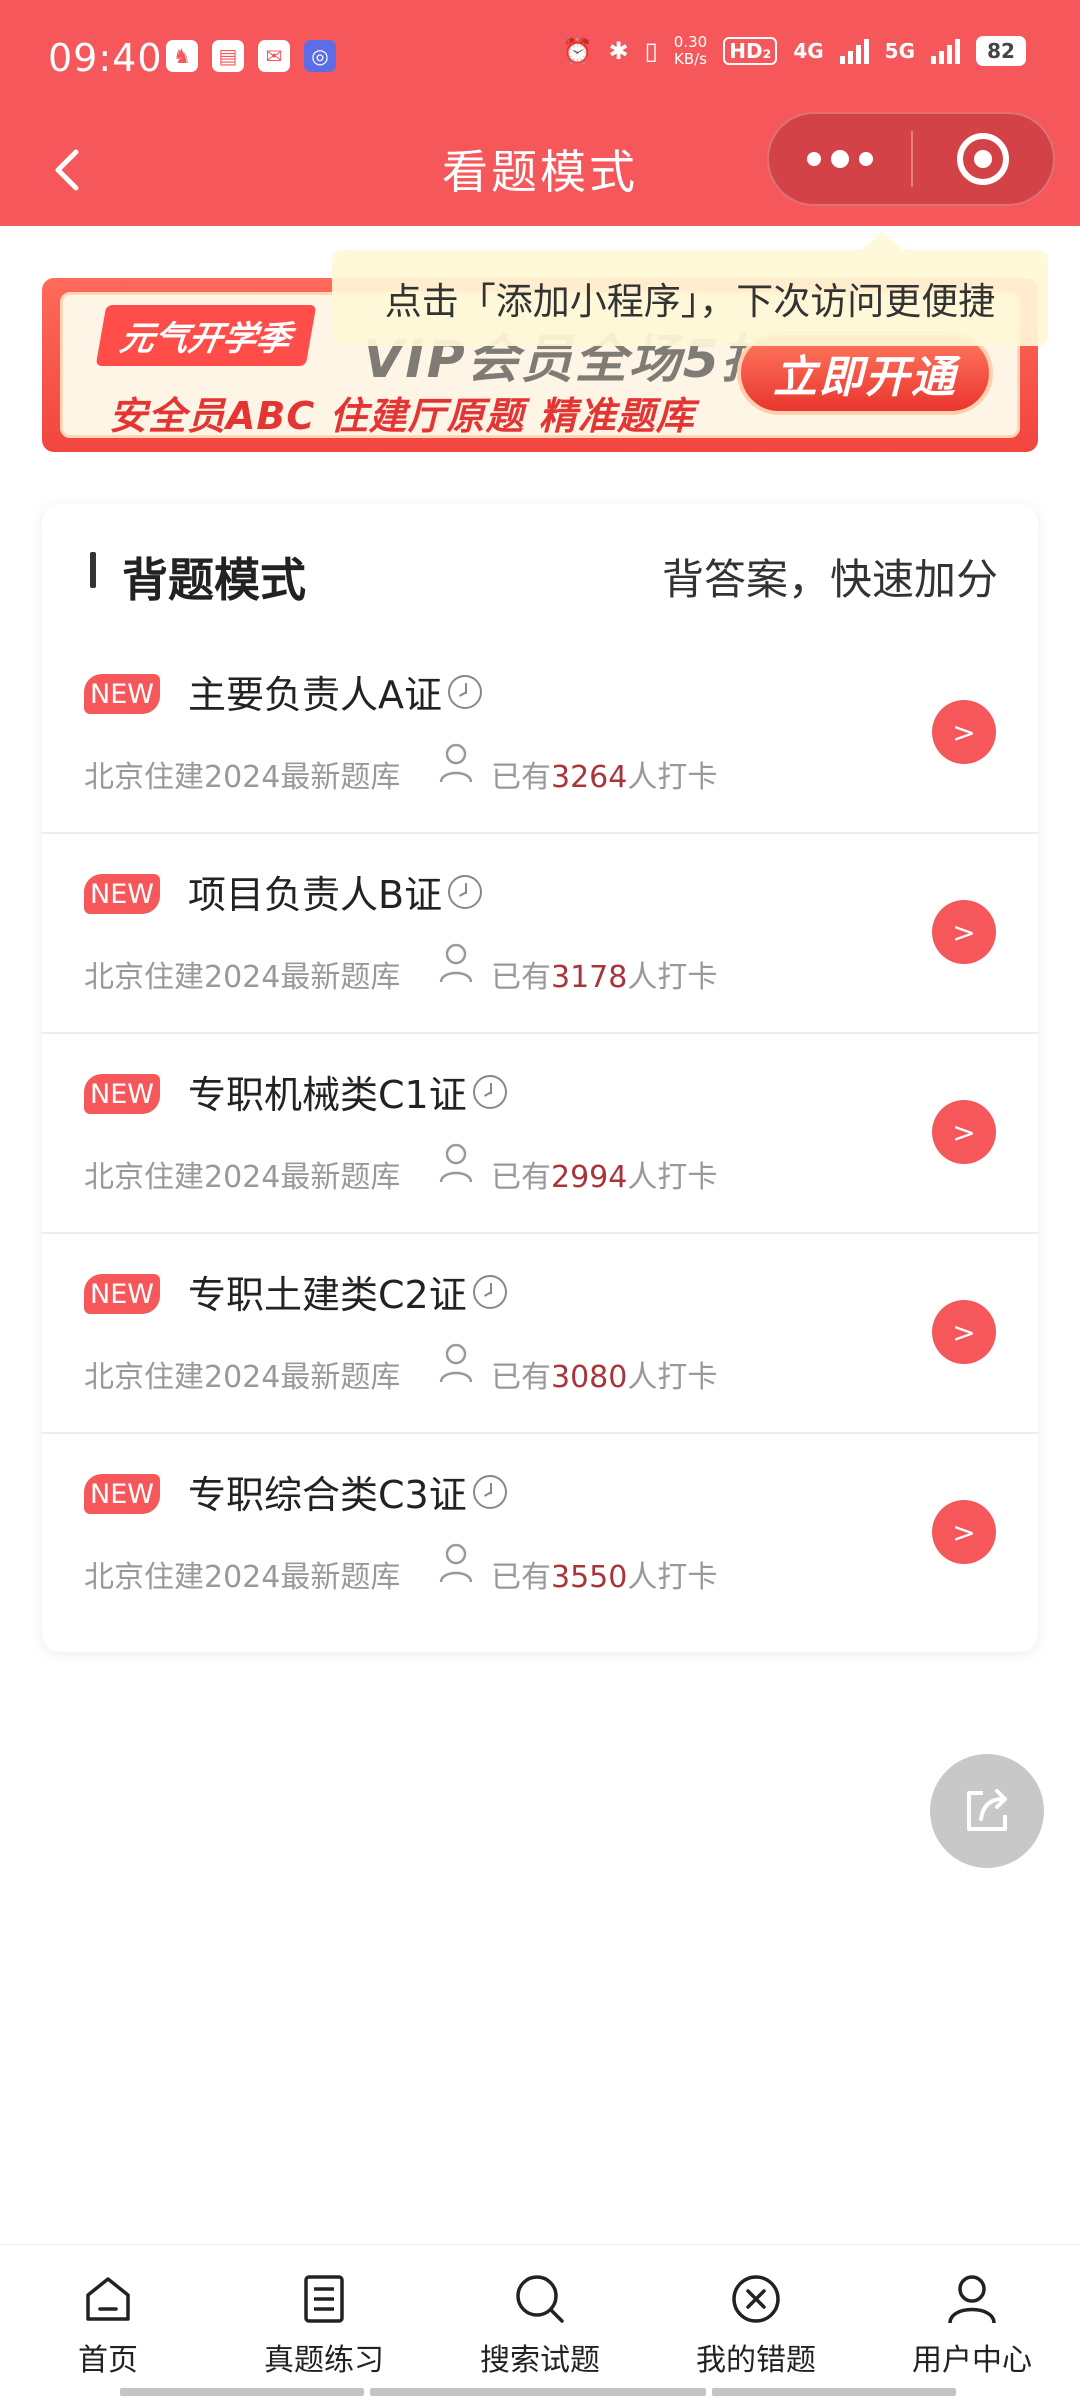 This screenshot has height=2400, width=1080. Describe the element at coordinates (540, 734) in the screenshot. I see `list-item: NEW 主要负责人A证 北京住建2024最新题库 已有3264人打卡 >` at that location.